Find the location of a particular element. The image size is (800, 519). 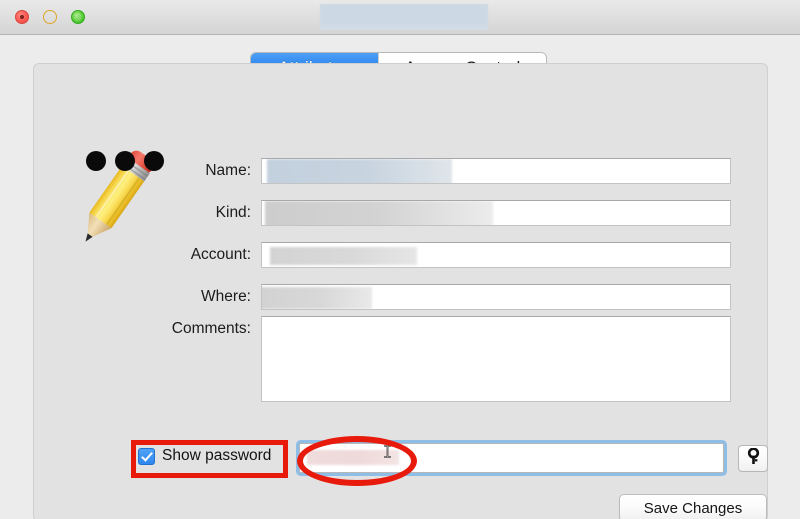

window-titlebar is located at coordinates (400, 17).